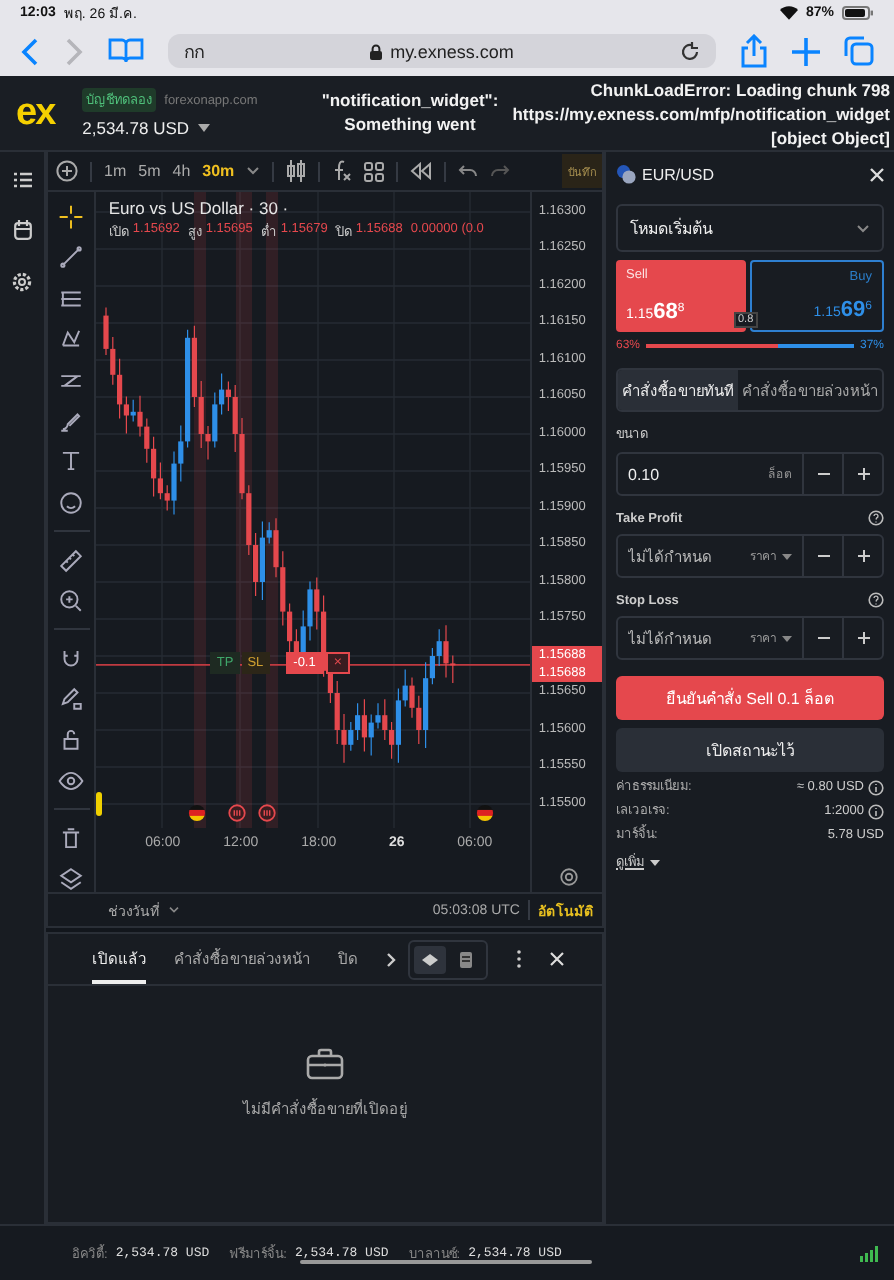 The height and width of the screenshot is (1280, 894). Describe the element at coordinates (421, 171) in the screenshot. I see `replay-icon` at that location.